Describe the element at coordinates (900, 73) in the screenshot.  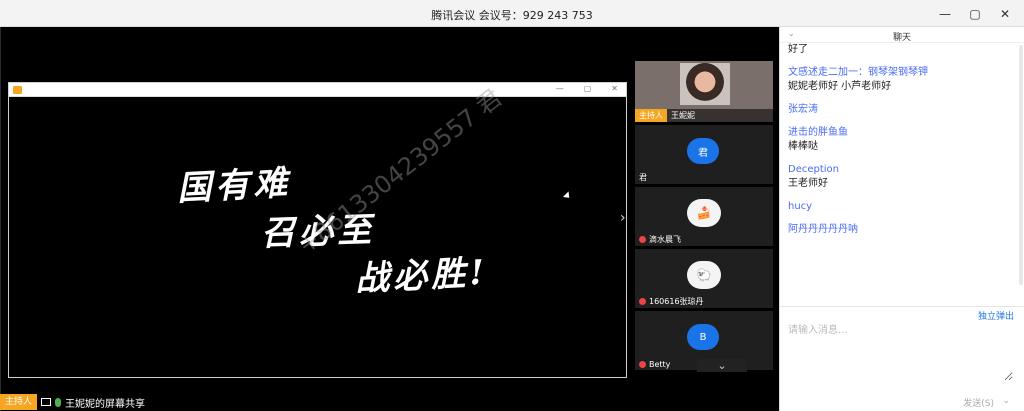
I see `message-sender: 文感述走二加一：钢琴架钢琴钾` at that location.